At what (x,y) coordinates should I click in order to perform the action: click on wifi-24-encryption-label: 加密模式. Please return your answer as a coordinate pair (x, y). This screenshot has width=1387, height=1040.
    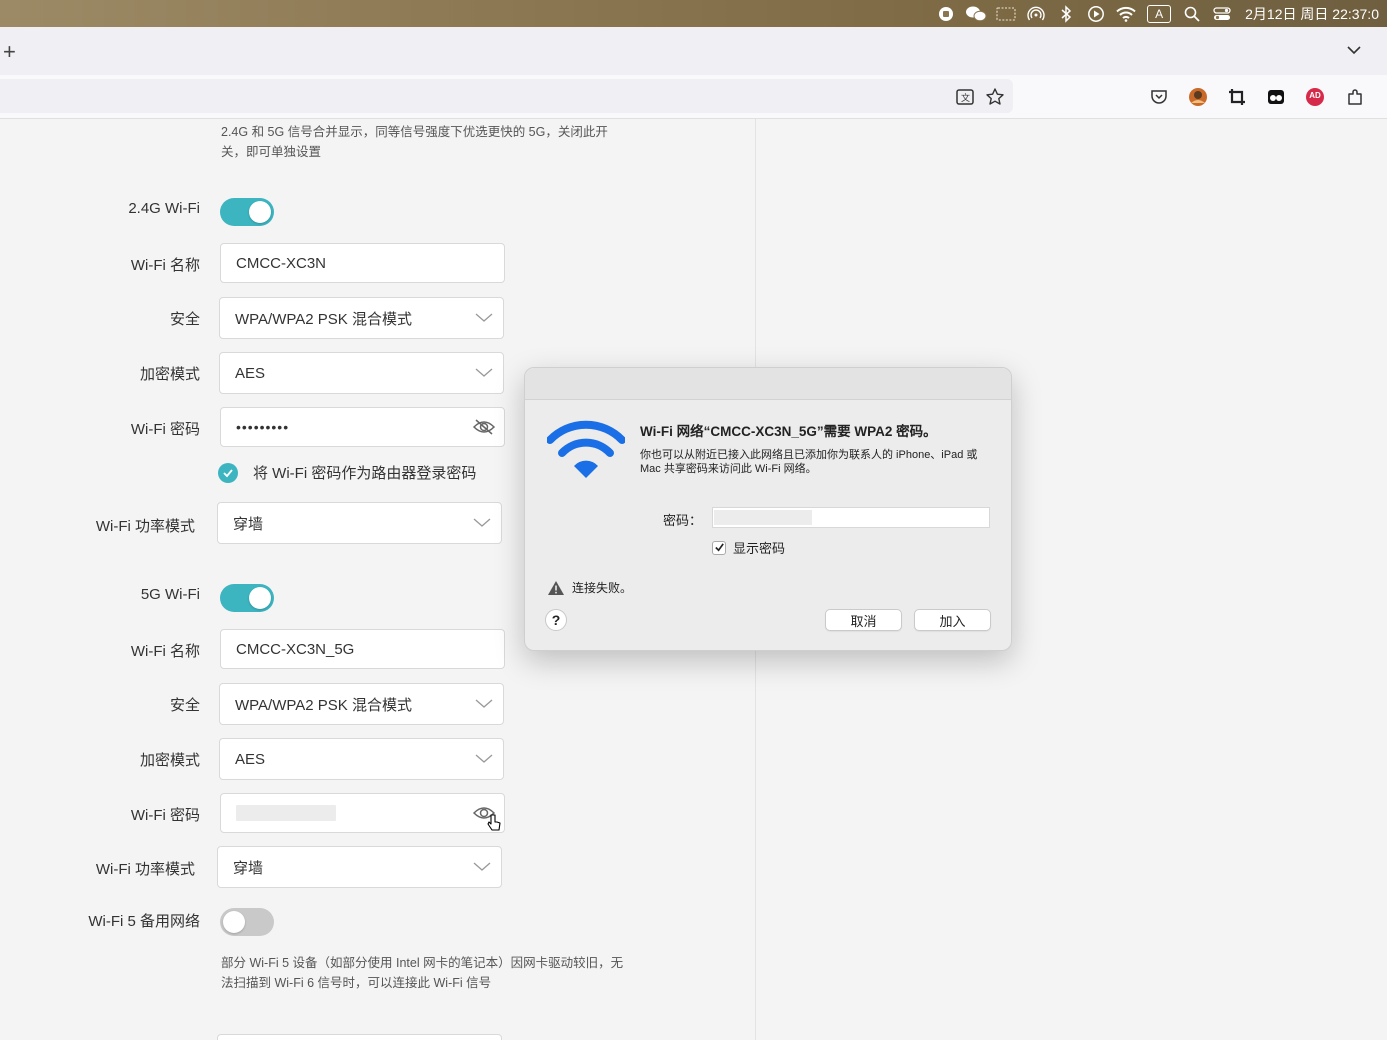
    Looking at the image, I should click on (169, 374).